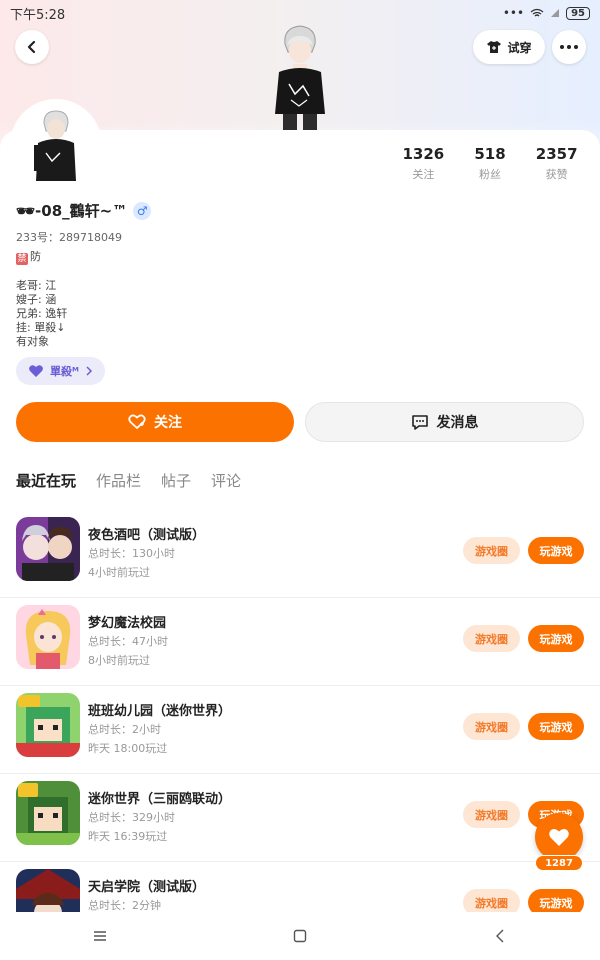 This screenshot has height=960, width=600. What do you see at coordinates (128, 836) in the screenshot?
I see `game-last-played: 昨天 16:39玩过` at bounding box center [128, 836].